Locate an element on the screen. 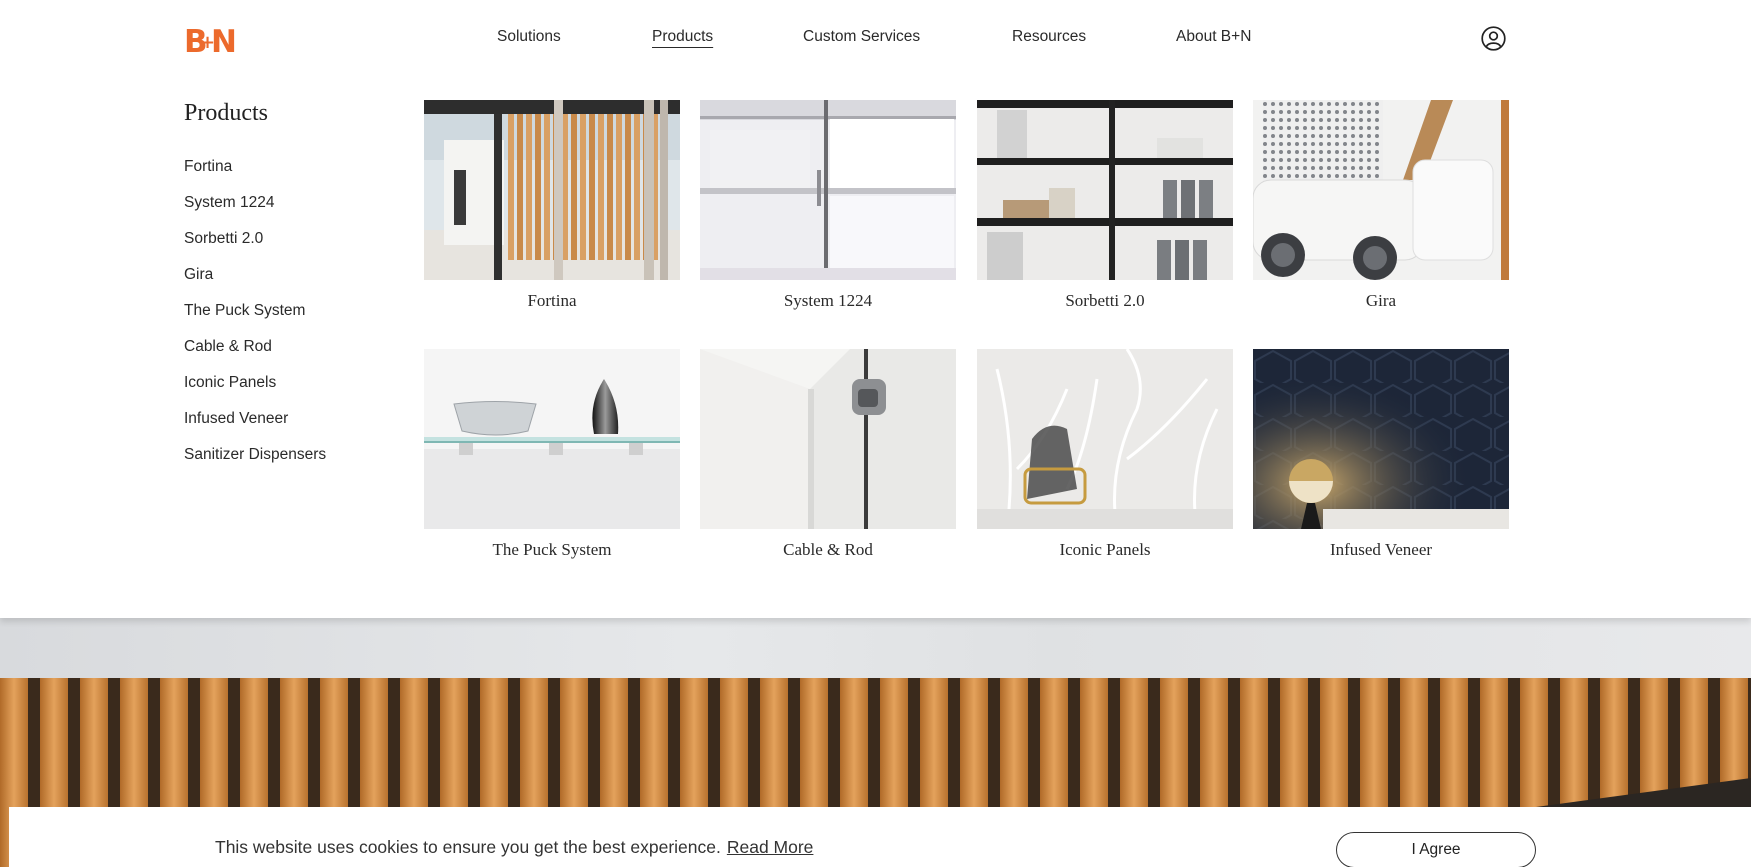 The width and height of the screenshot is (1751, 867). card-label: Infused Veneer is located at coordinates (1381, 549).